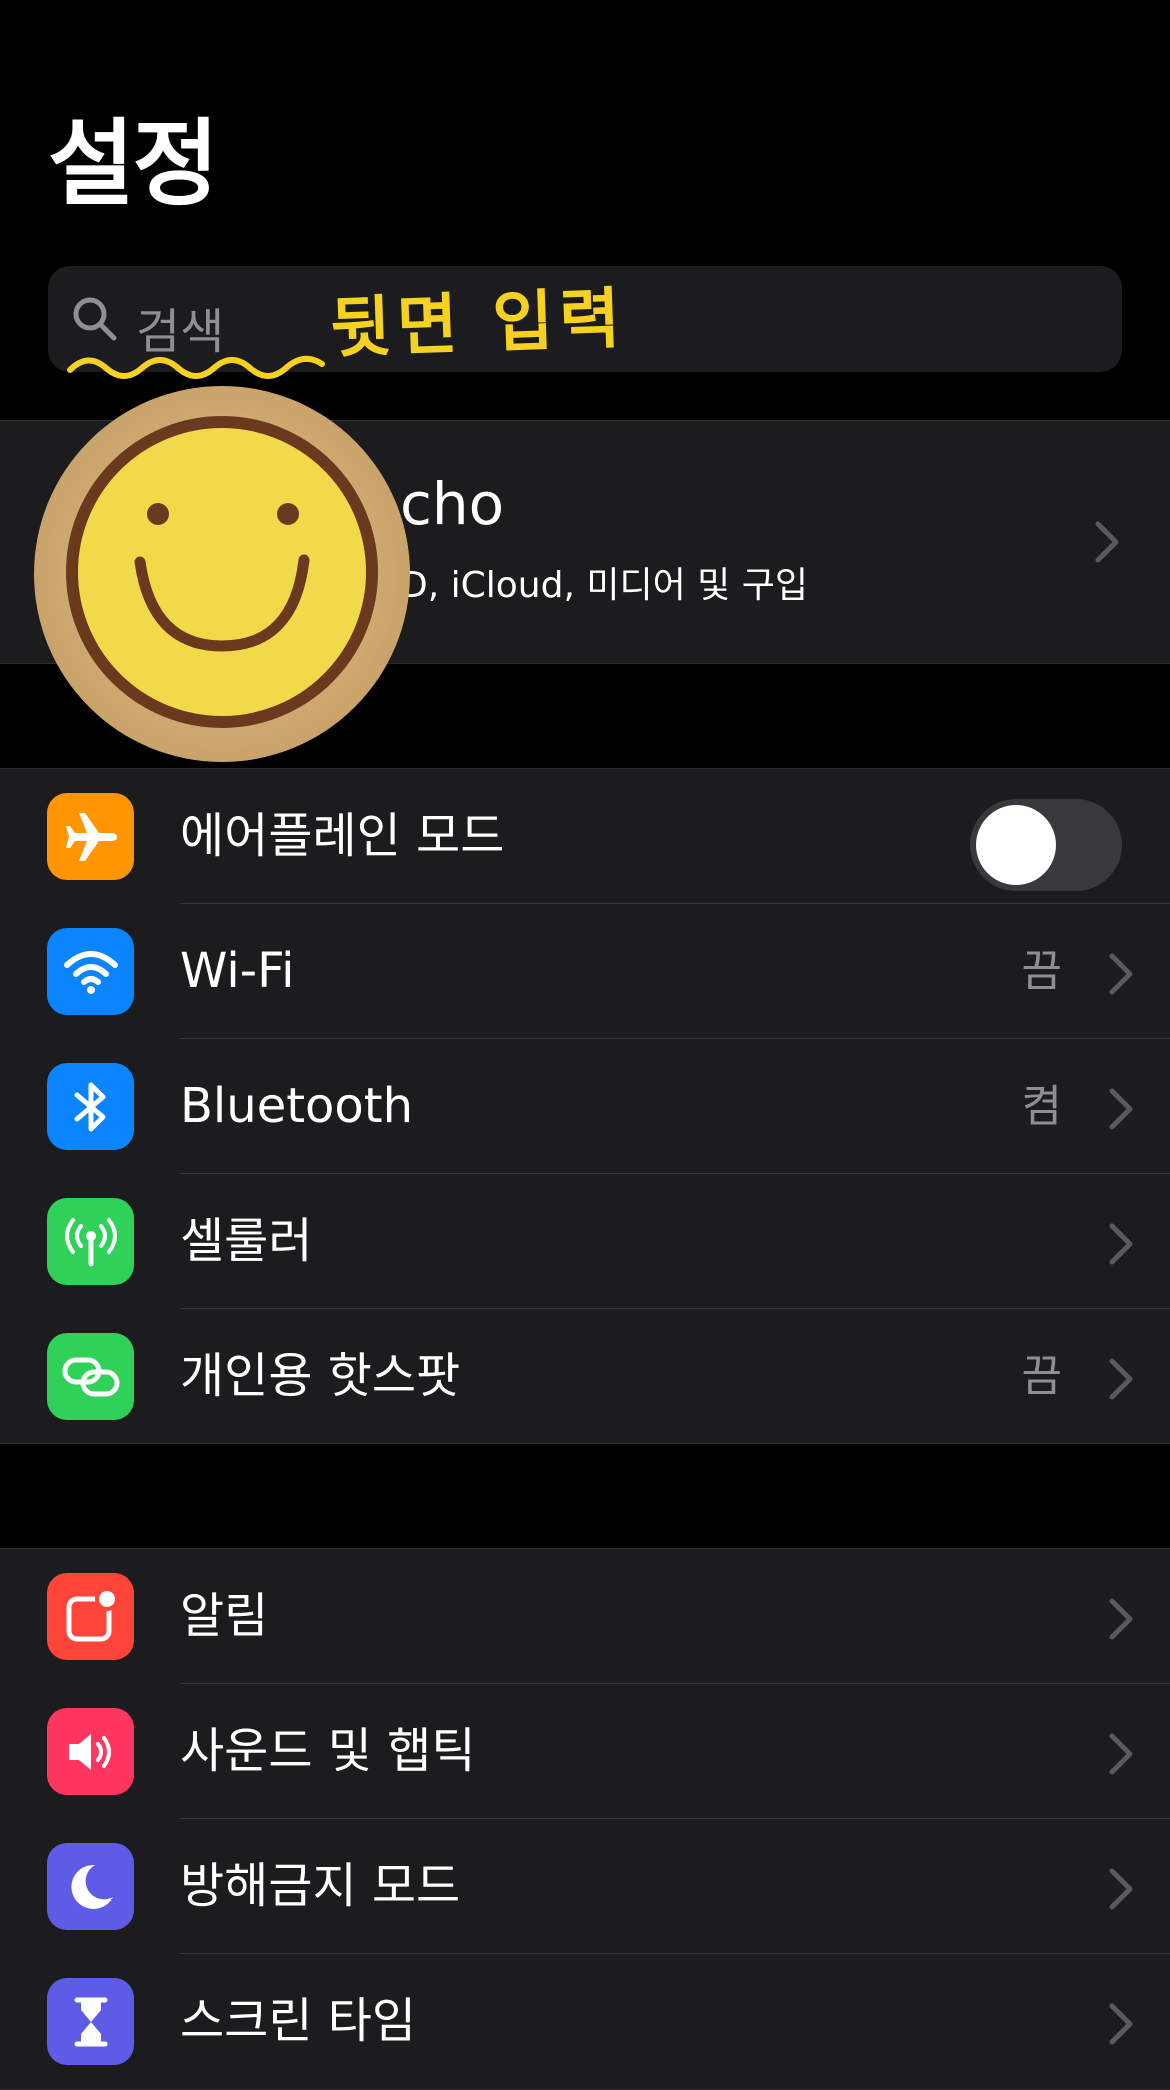 This screenshot has height=2090, width=1170. I want to click on hotspot-status: 끔, so click(1041, 1376).